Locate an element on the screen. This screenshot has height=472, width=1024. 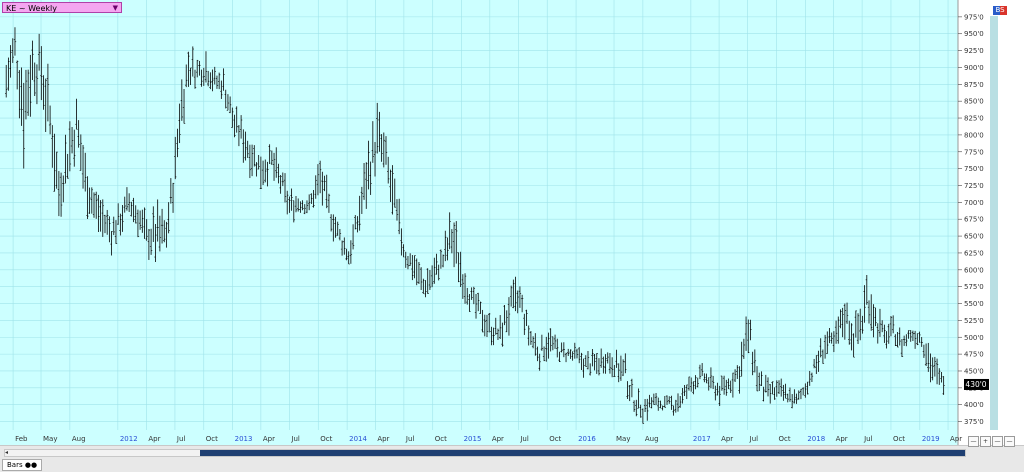
y-tick-label: 675'0 is located at coordinates (974, 220).